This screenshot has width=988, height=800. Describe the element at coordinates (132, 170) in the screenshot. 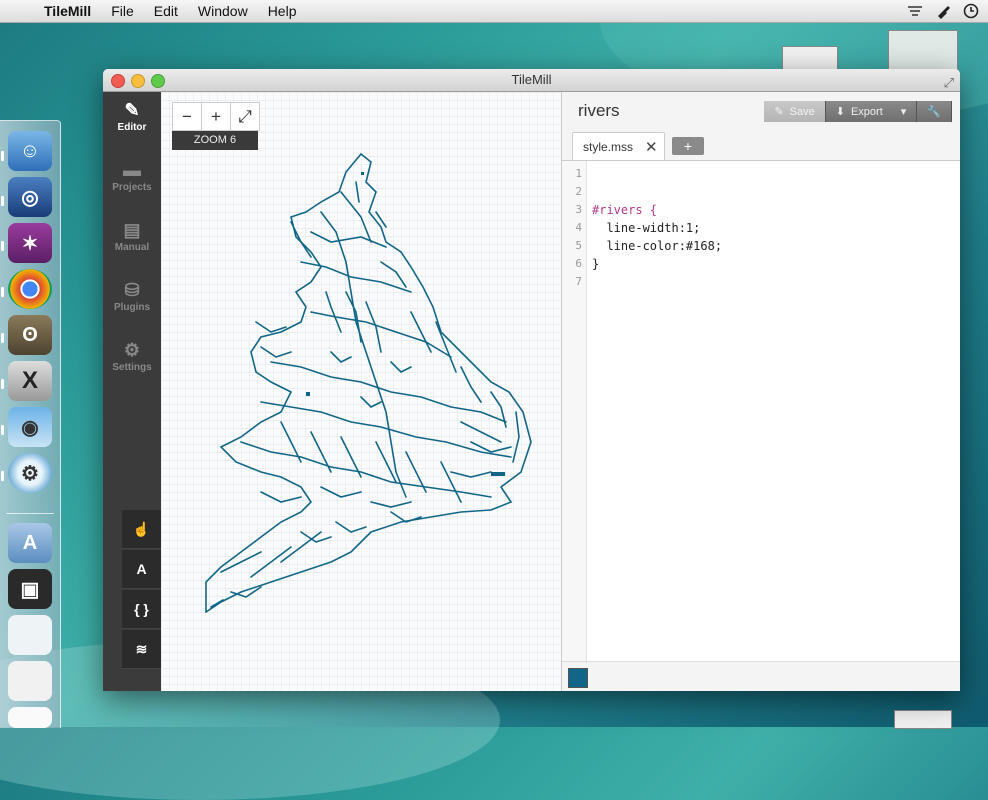

I see `folder-icon: ▬` at that location.